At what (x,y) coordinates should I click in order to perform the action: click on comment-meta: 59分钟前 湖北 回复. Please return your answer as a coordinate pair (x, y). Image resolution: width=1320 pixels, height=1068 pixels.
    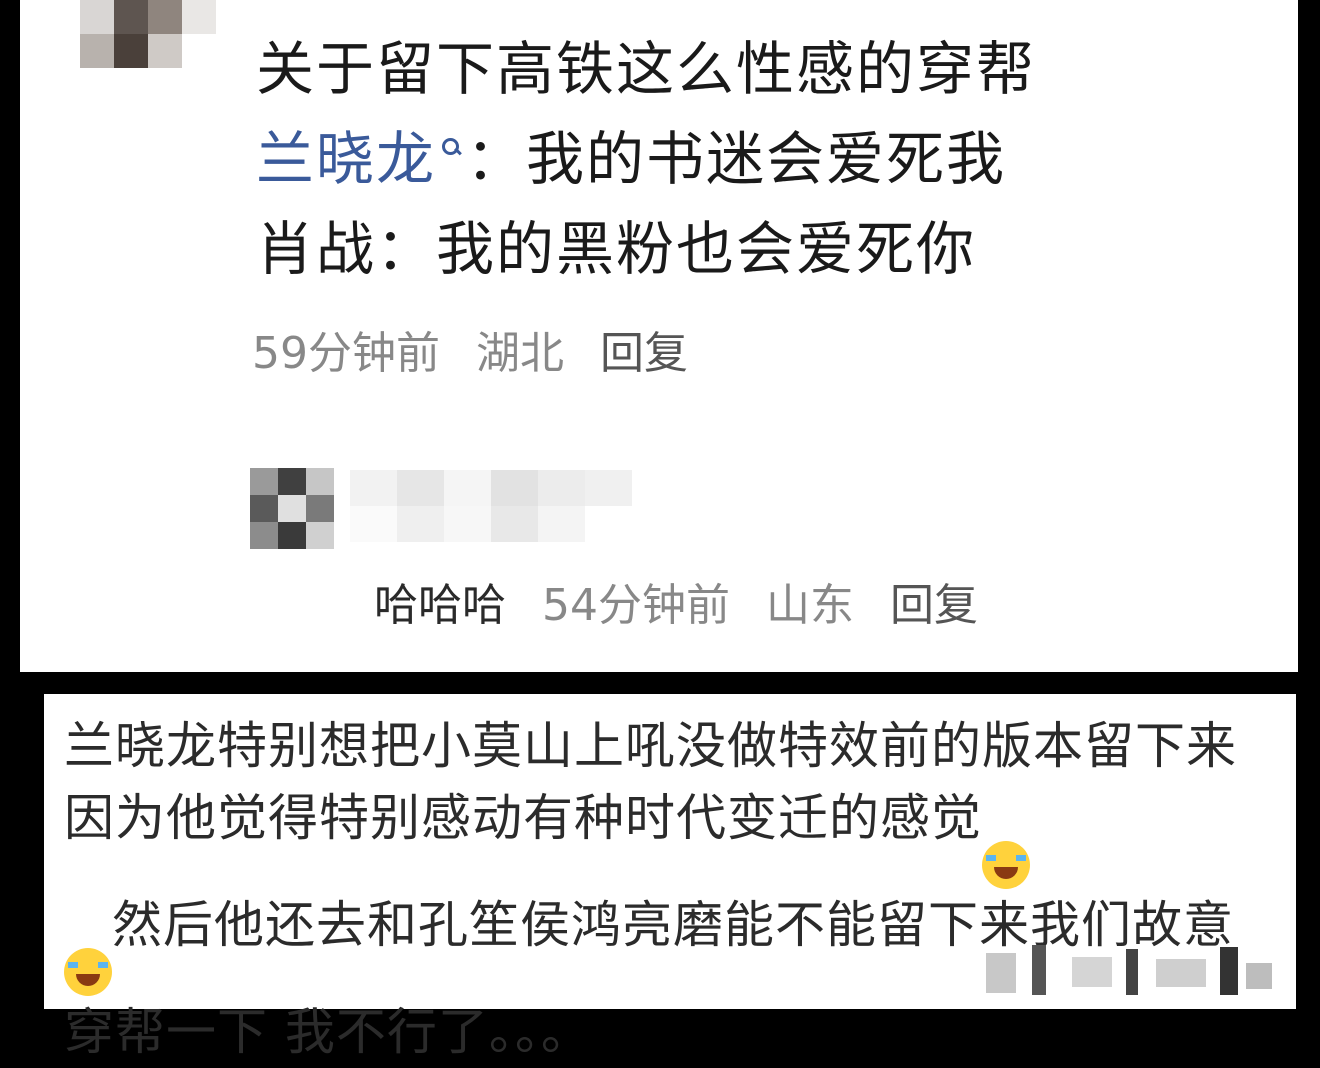
    Looking at the image, I should click on (481, 354).